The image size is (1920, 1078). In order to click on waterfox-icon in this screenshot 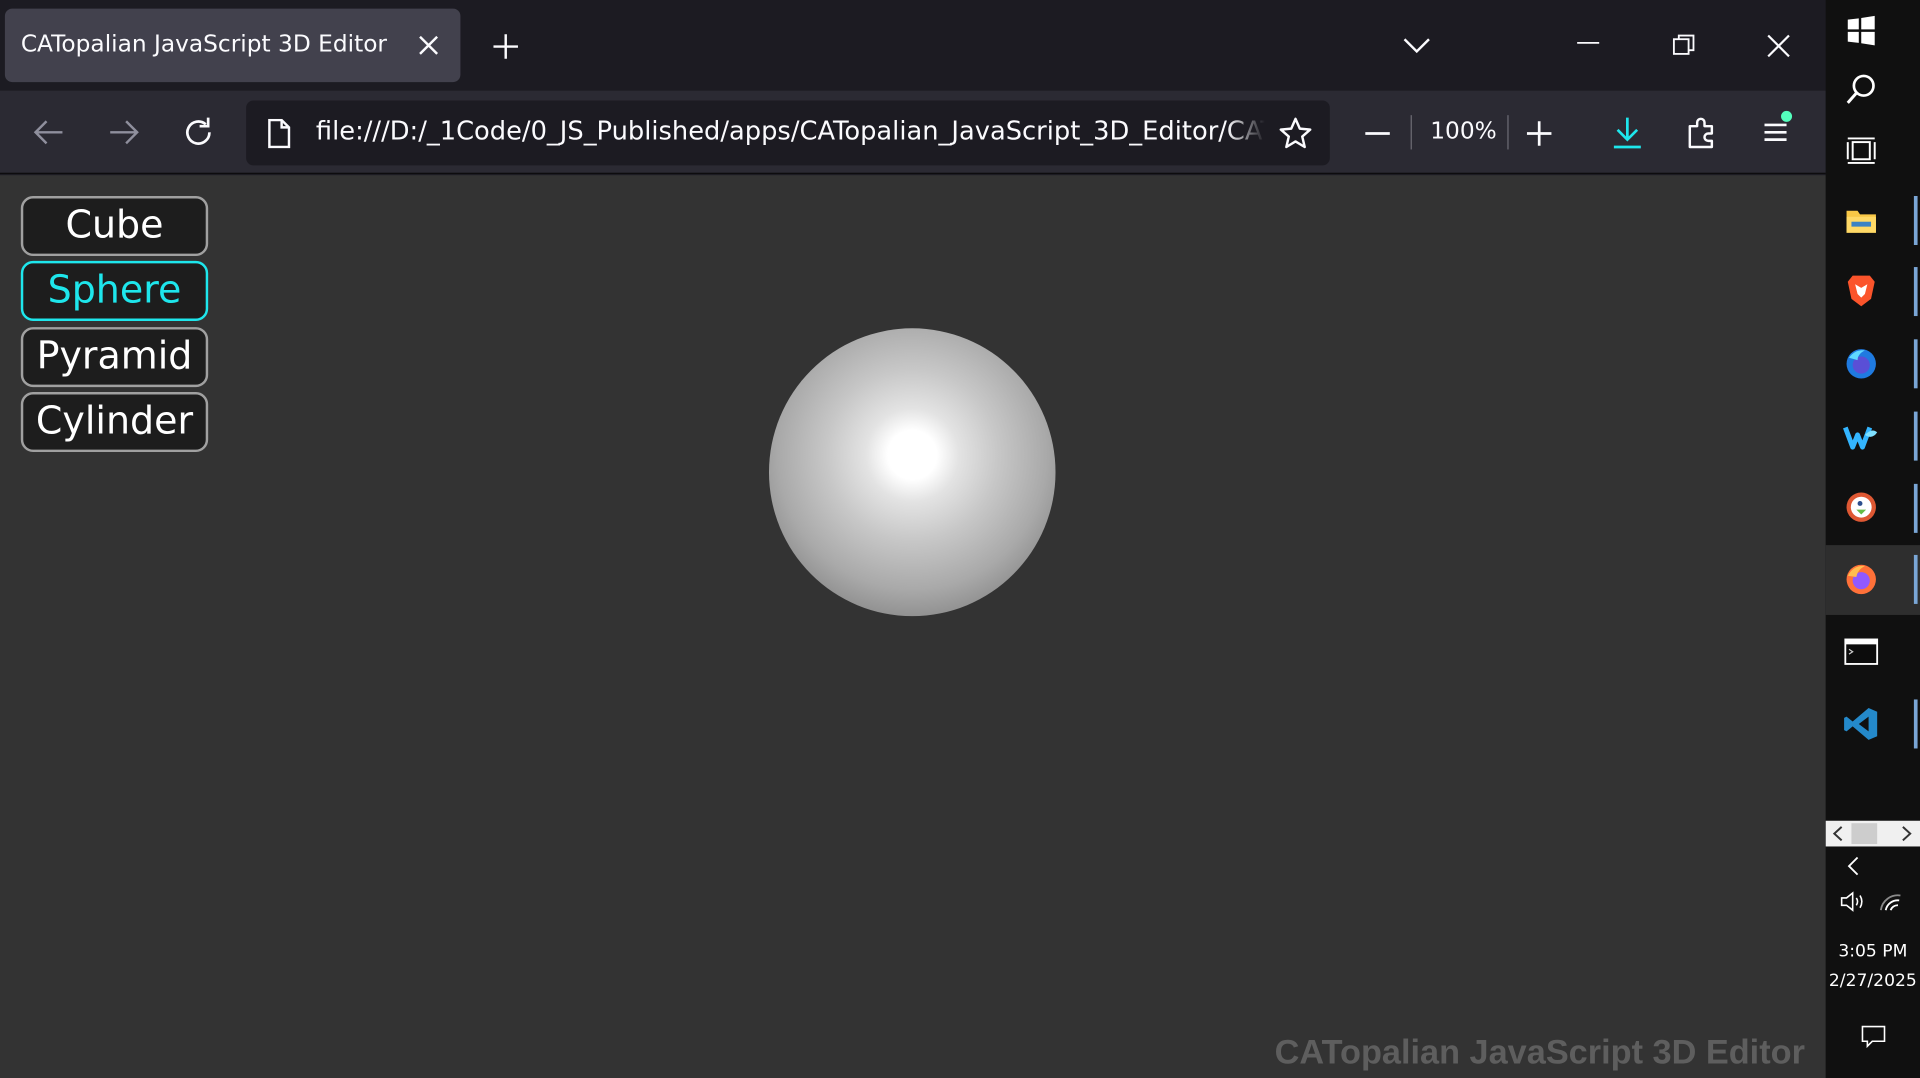, I will do `click(1861, 436)`.